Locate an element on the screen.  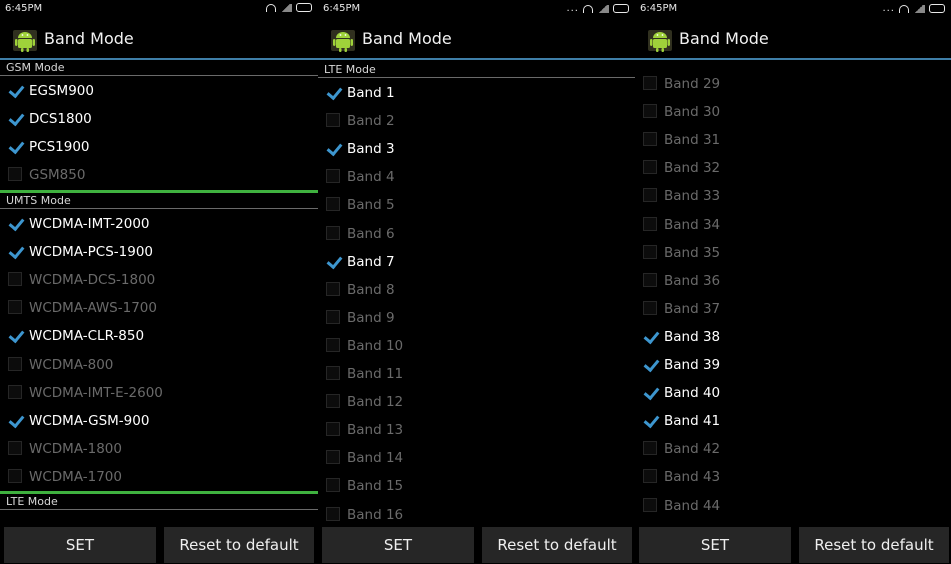
band-option: Band 38 is located at coordinates (793, 337).